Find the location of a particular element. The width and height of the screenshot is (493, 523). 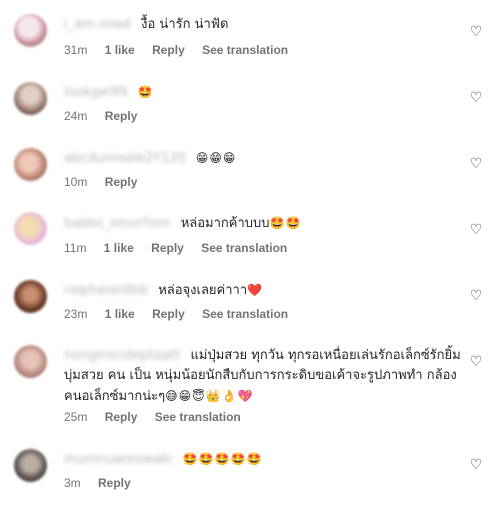

username-link: nongmsndeptqatt is located at coordinates (122, 356).